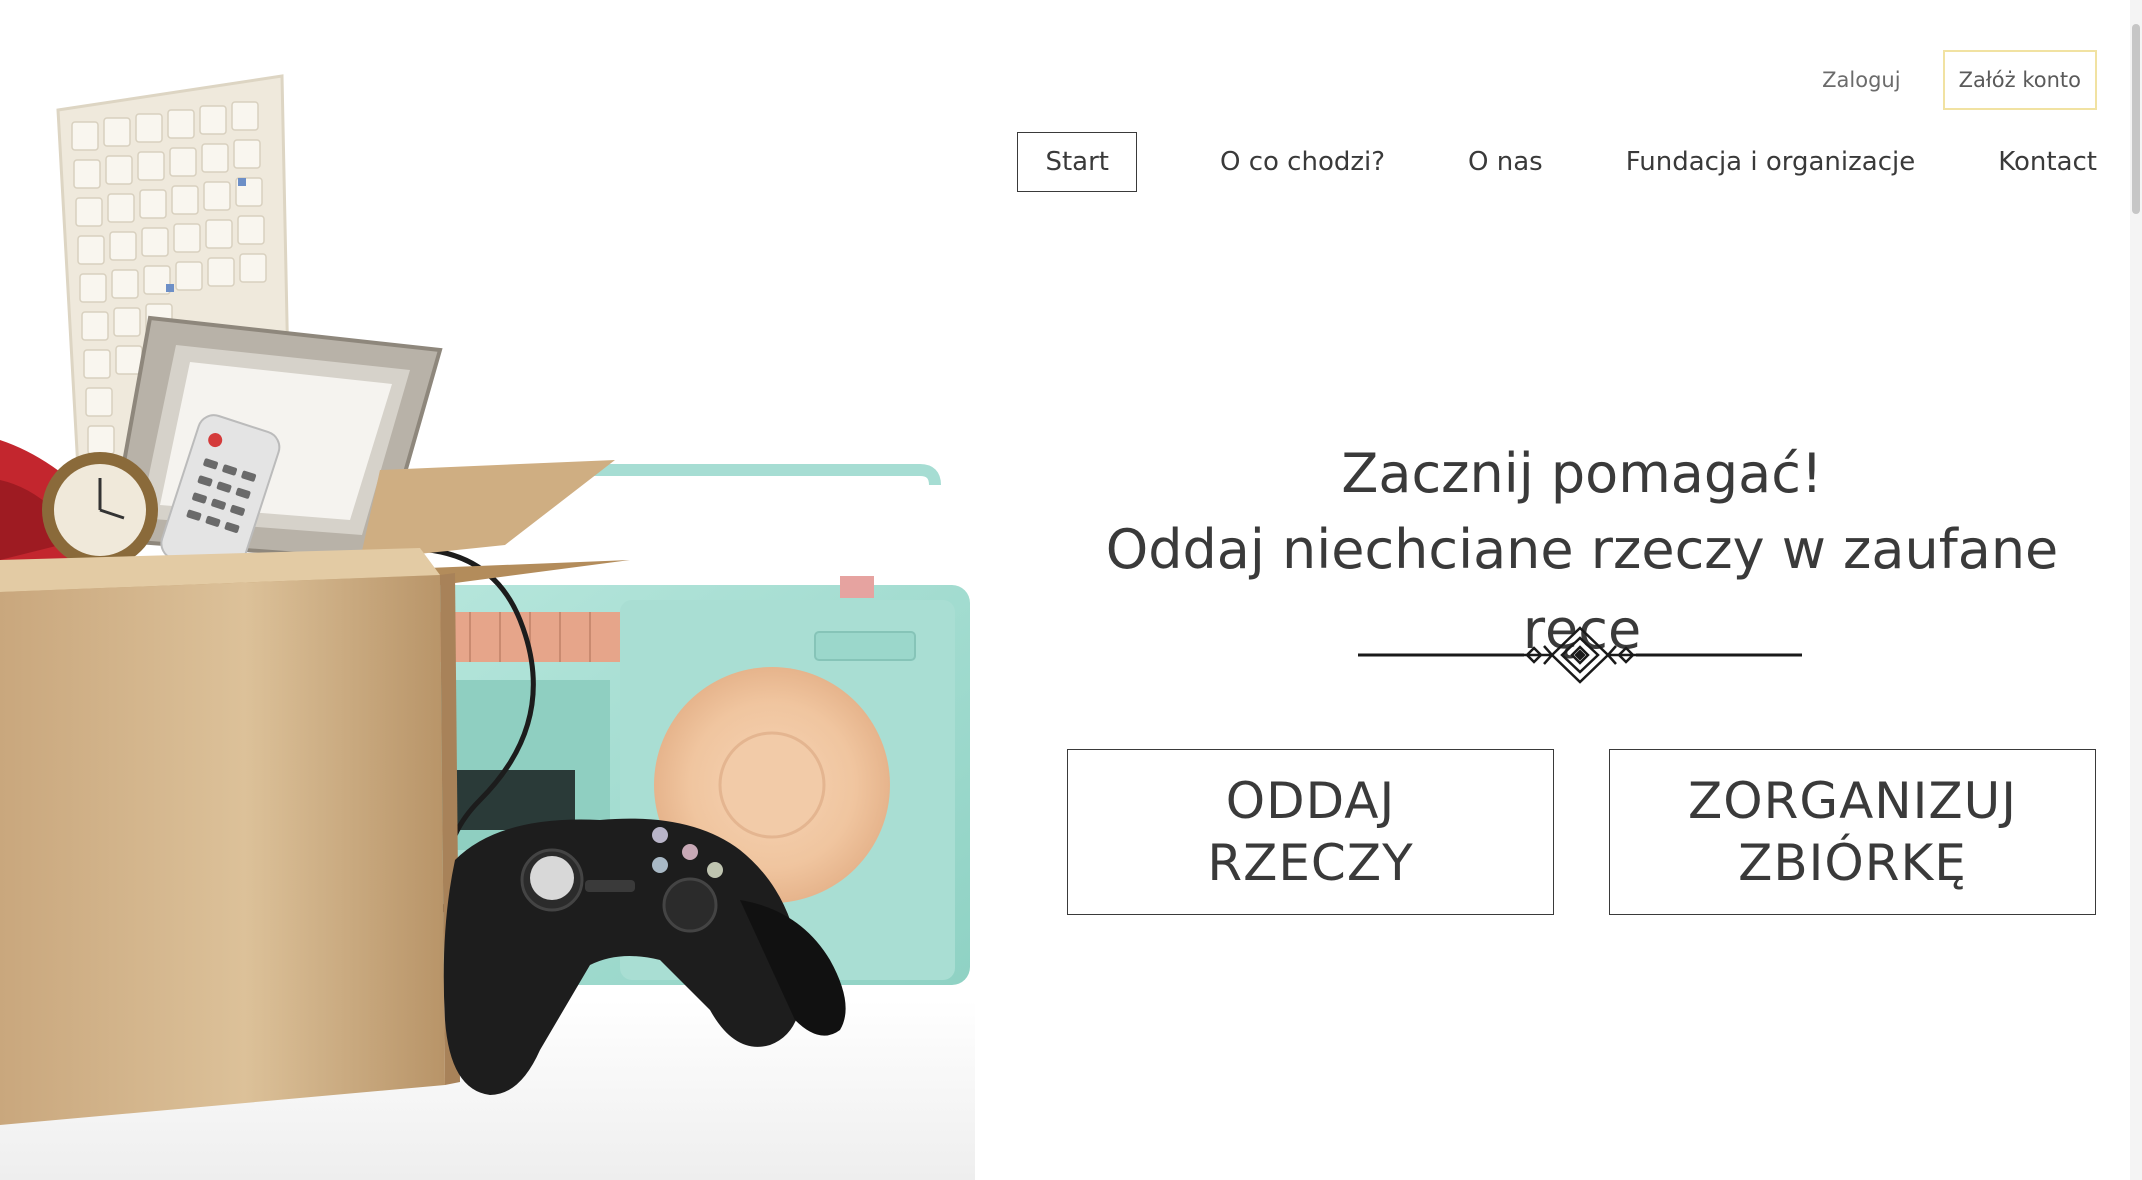  What do you see at coordinates (2136, 590) in the screenshot?
I see `page-scrollbar` at bounding box center [2136, 590].